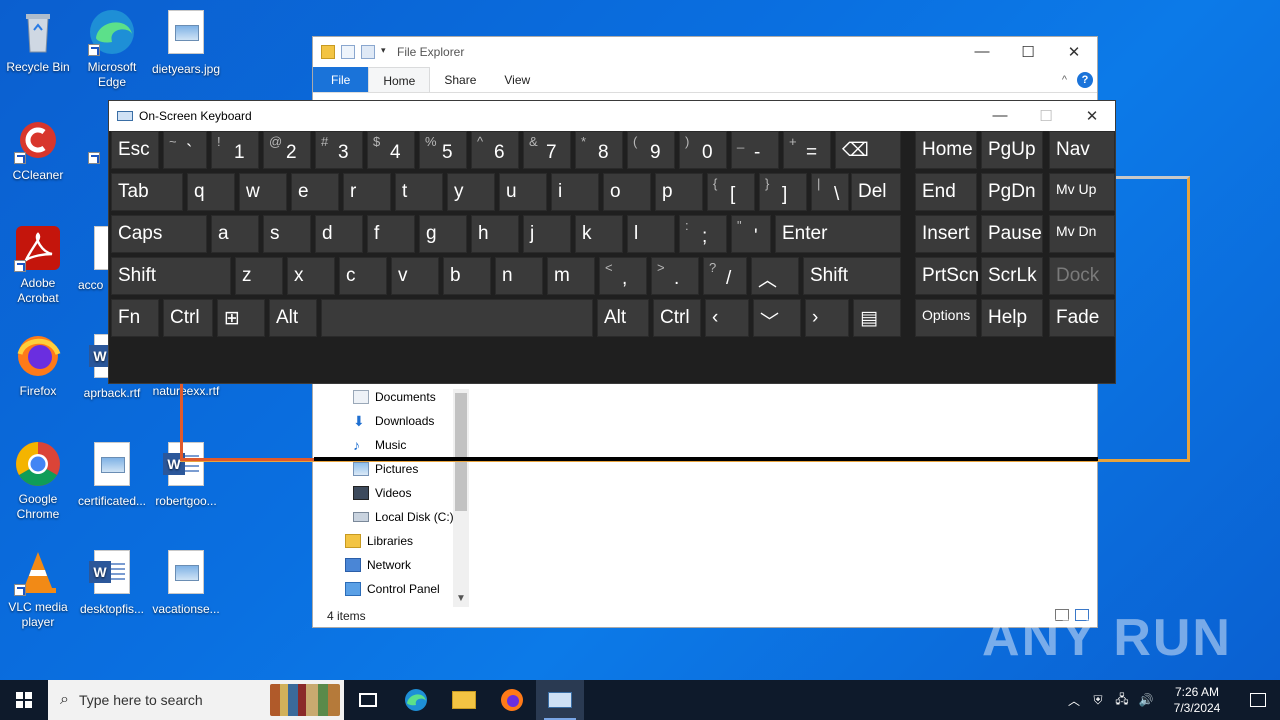 The image size is (1280, 720). Describe the element at coordinates (415, 276) in the screenshot. I see `key-v: v` at that location.